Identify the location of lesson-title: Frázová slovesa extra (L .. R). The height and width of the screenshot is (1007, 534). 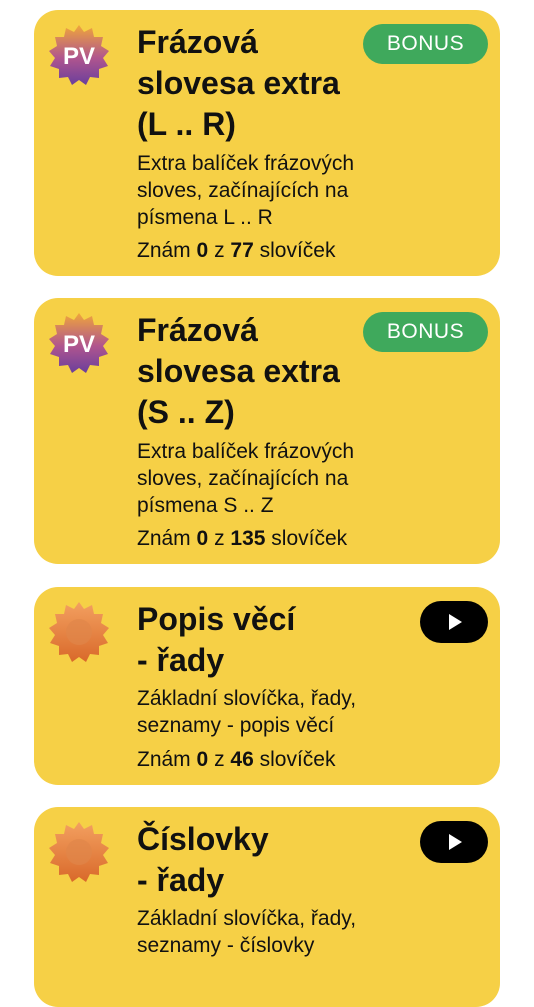
(238, 83).